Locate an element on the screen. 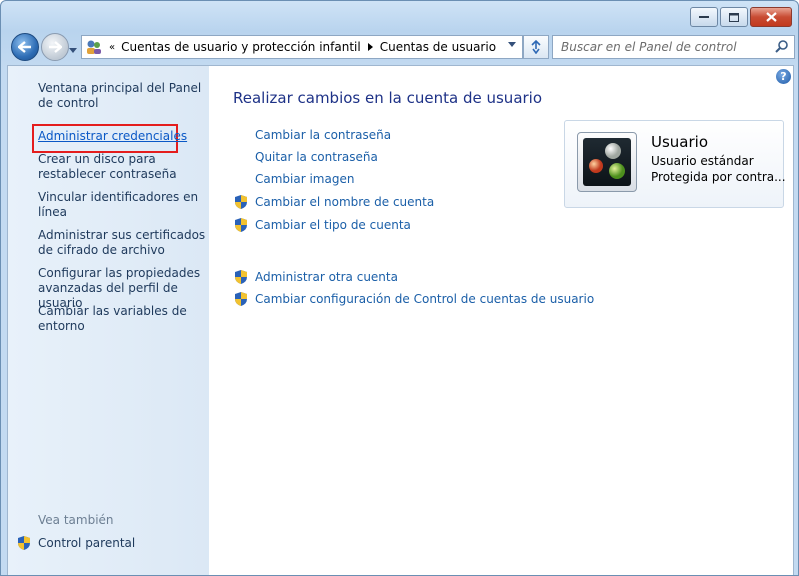 This screenshot has height=576, width=799. user-picture-balls-icon is located at coordinates (607, 161).